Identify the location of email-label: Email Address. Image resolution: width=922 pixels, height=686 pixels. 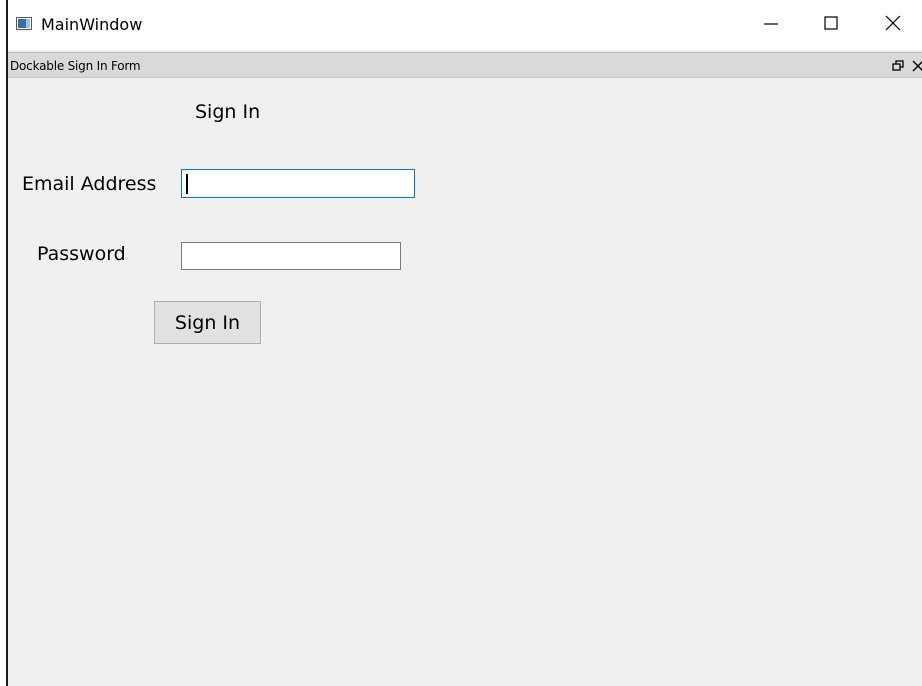
(89, 184).